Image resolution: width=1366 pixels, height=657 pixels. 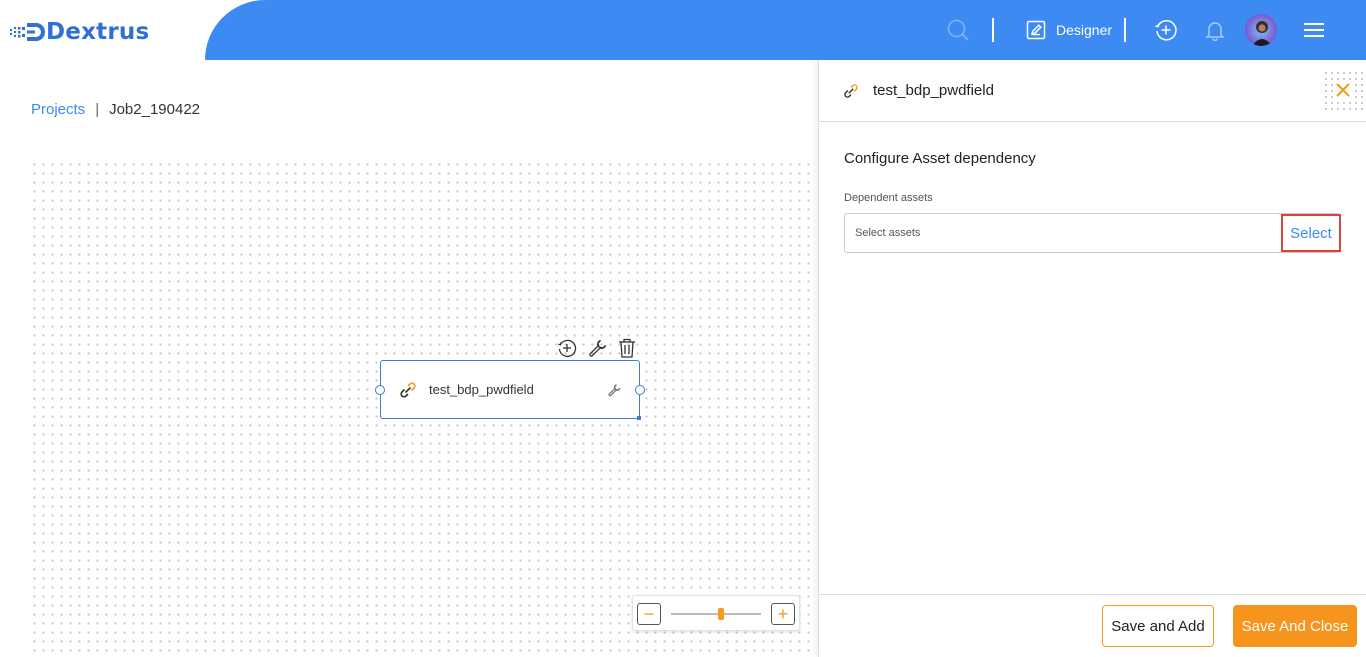 What do you see at coordinates (785, 30) in the screenshot?
I see `header-blue-band` at bounding box center [785, 30].